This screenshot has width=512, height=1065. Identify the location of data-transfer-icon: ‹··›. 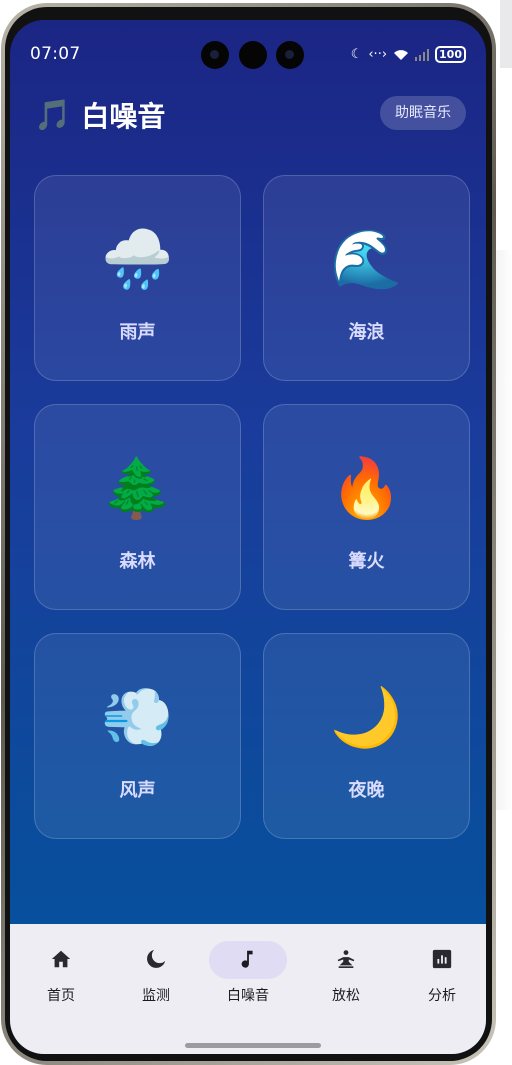
(378, 54).